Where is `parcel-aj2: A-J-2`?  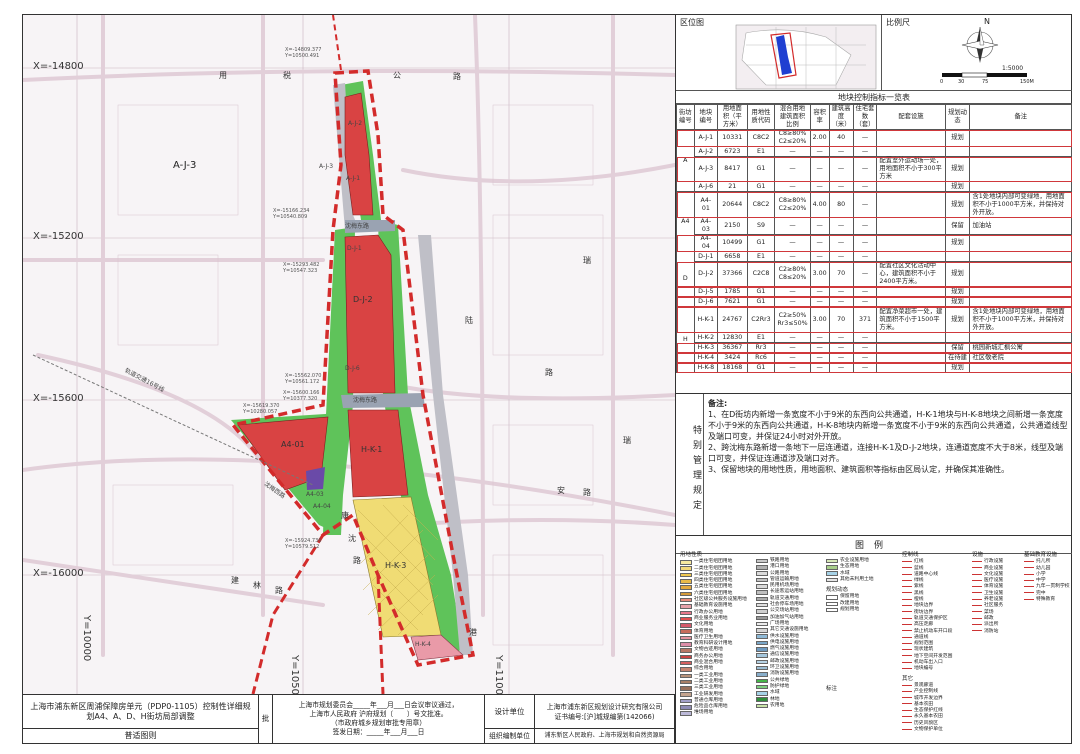 parcel-aj2: A-J-2 is located at coordinates (355, 123).